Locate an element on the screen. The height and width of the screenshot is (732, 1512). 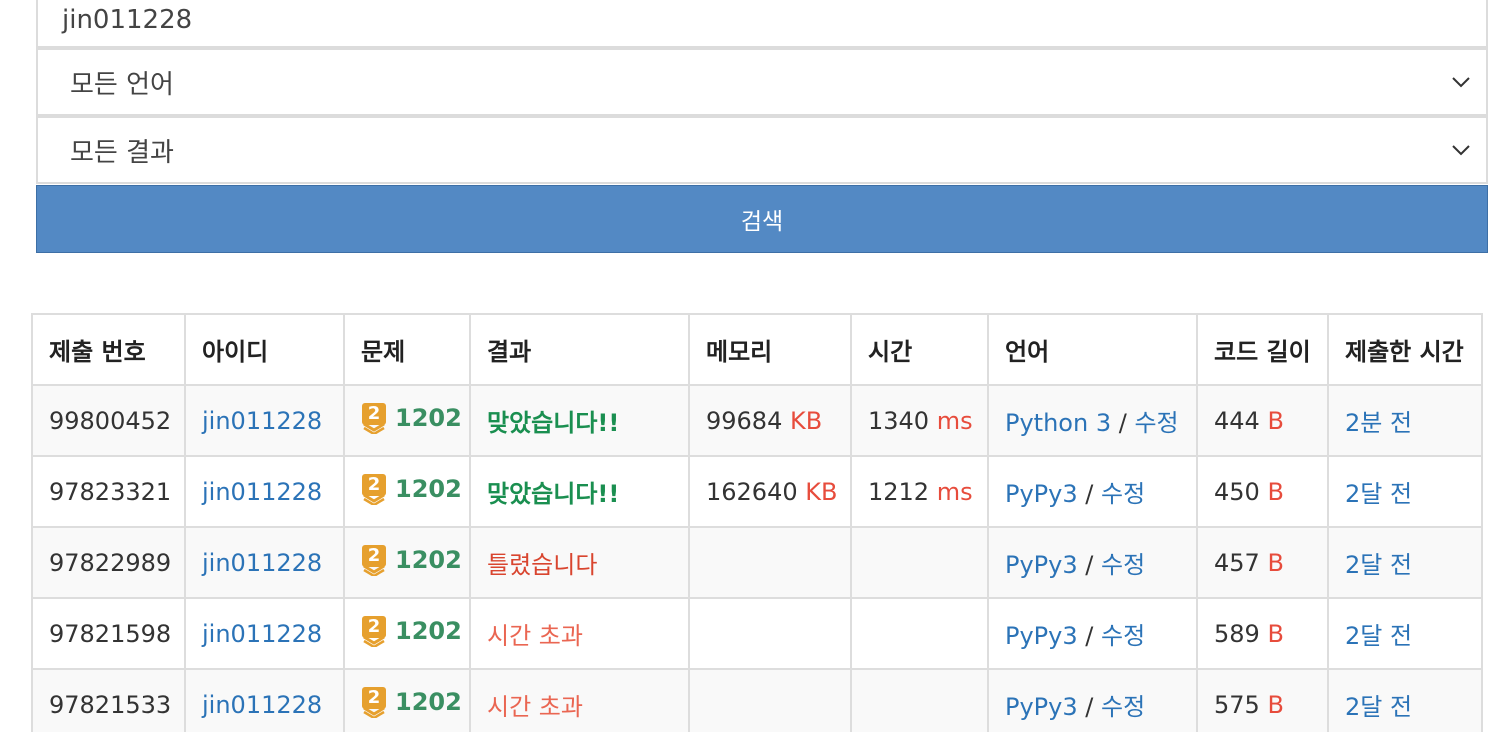
code-length-cell: 450 B is located at coordinates (1262, 491).